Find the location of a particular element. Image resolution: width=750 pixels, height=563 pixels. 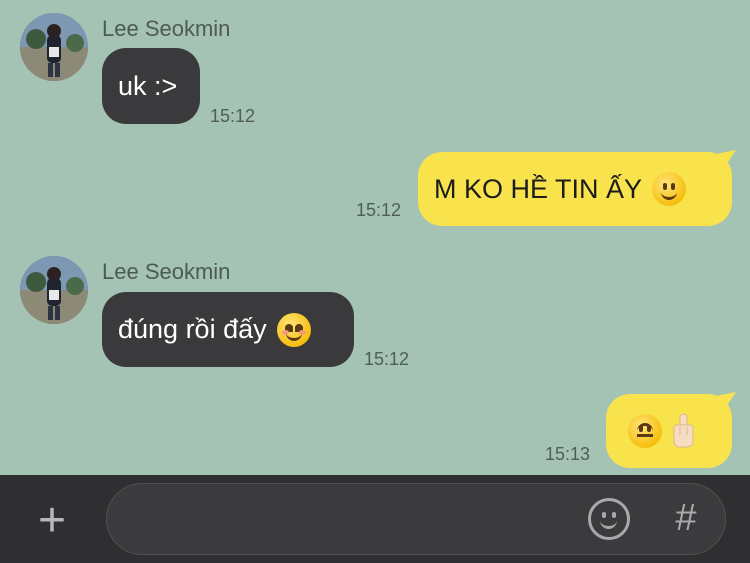

smiling-face-with-smiling-eyes-icon is located at coordinates (293, 329).